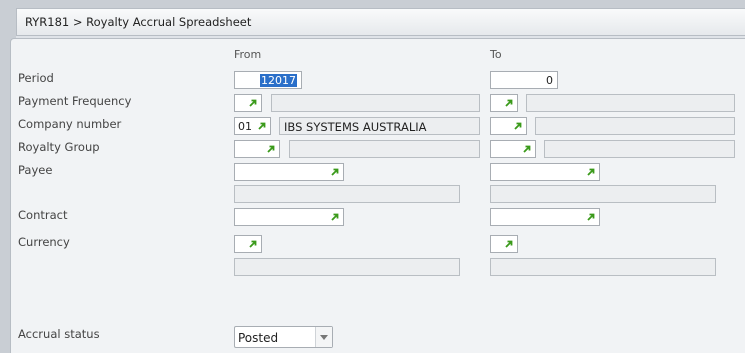  What do you see at coordinates (43, 215) in the screenshot?
I see `contract-label: Contract` at bounding box center [43, 215].